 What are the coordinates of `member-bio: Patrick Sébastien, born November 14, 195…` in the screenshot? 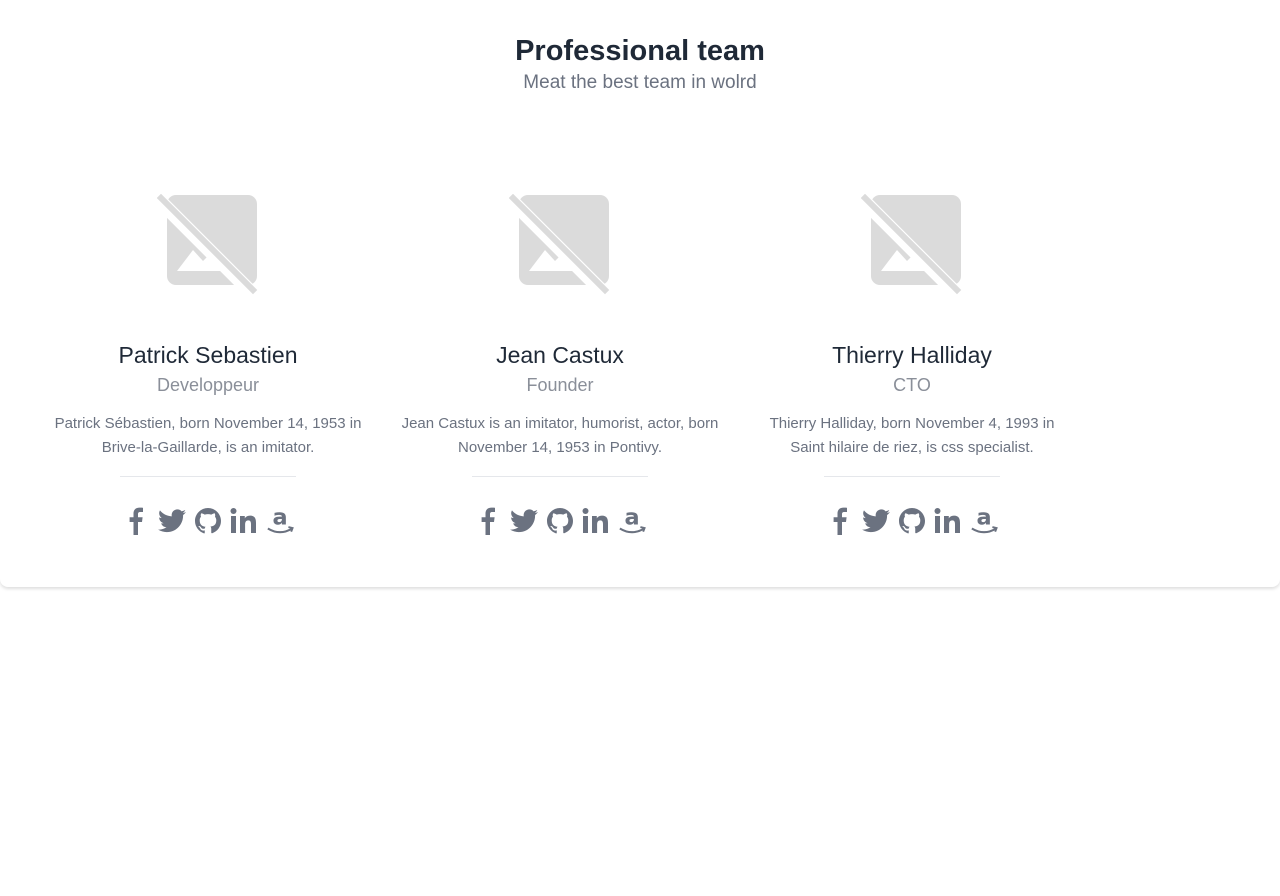 It's located at (208, 435).